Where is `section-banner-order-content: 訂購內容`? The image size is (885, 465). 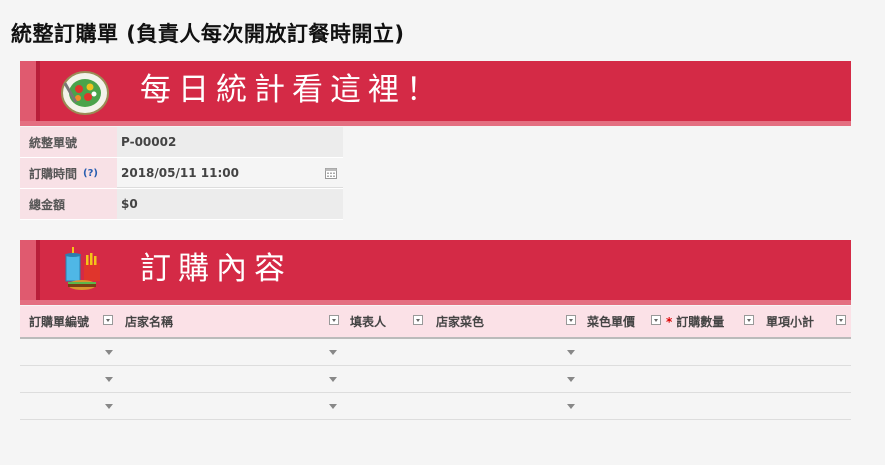 section-banner-order-content: 訂購內容 is located at coordinates (435, 272).